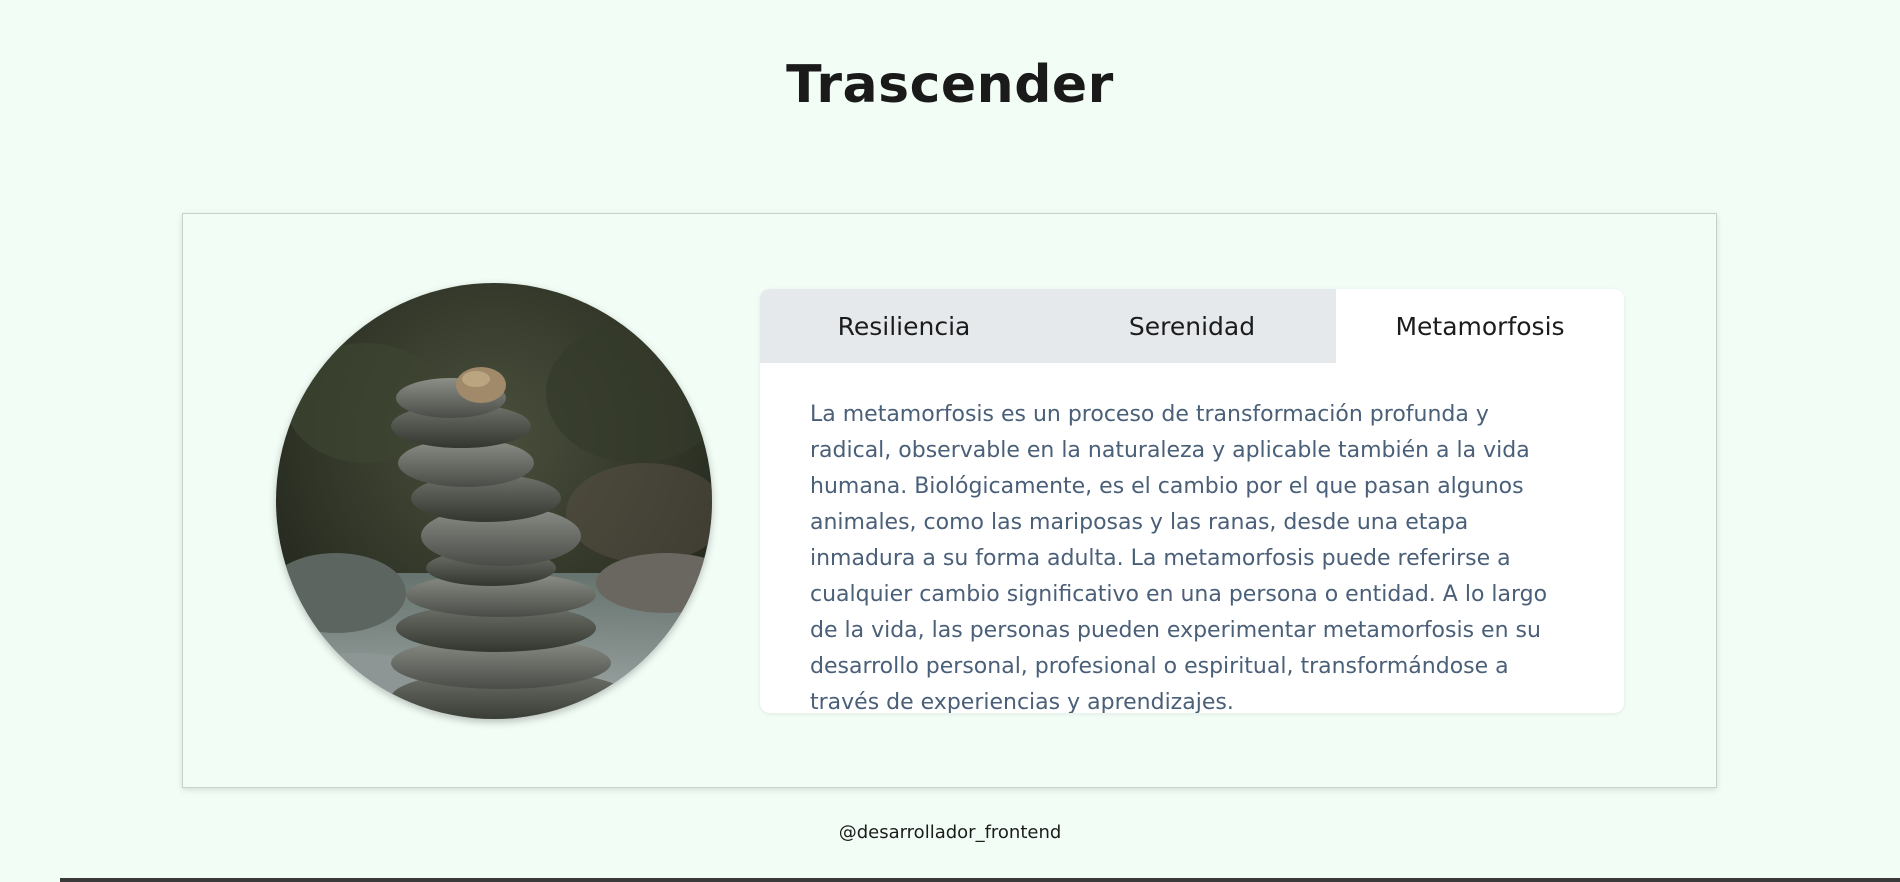 The height and width of the screenshot is (882, 1900). What do you see at coordinates (980, 880) in the screenshot?
I see `window-bottom-edge` at bounding box center [980, 880].